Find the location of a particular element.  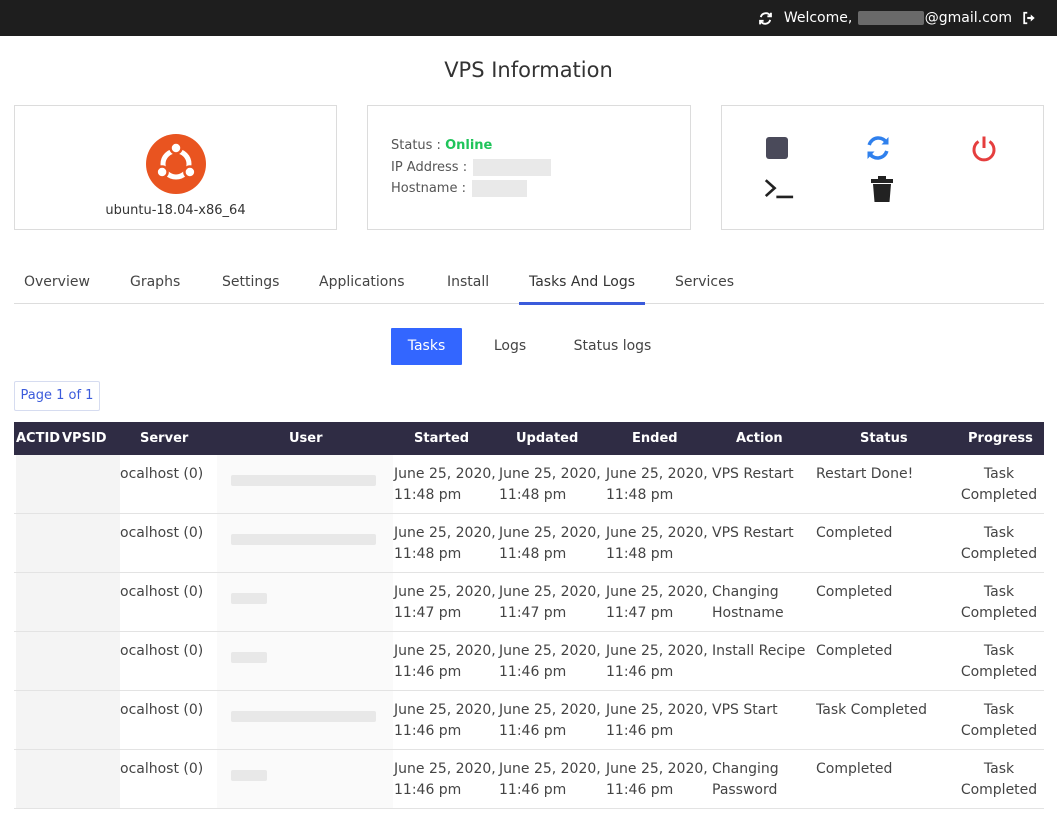

console-button is located at coordinates (779, 189).